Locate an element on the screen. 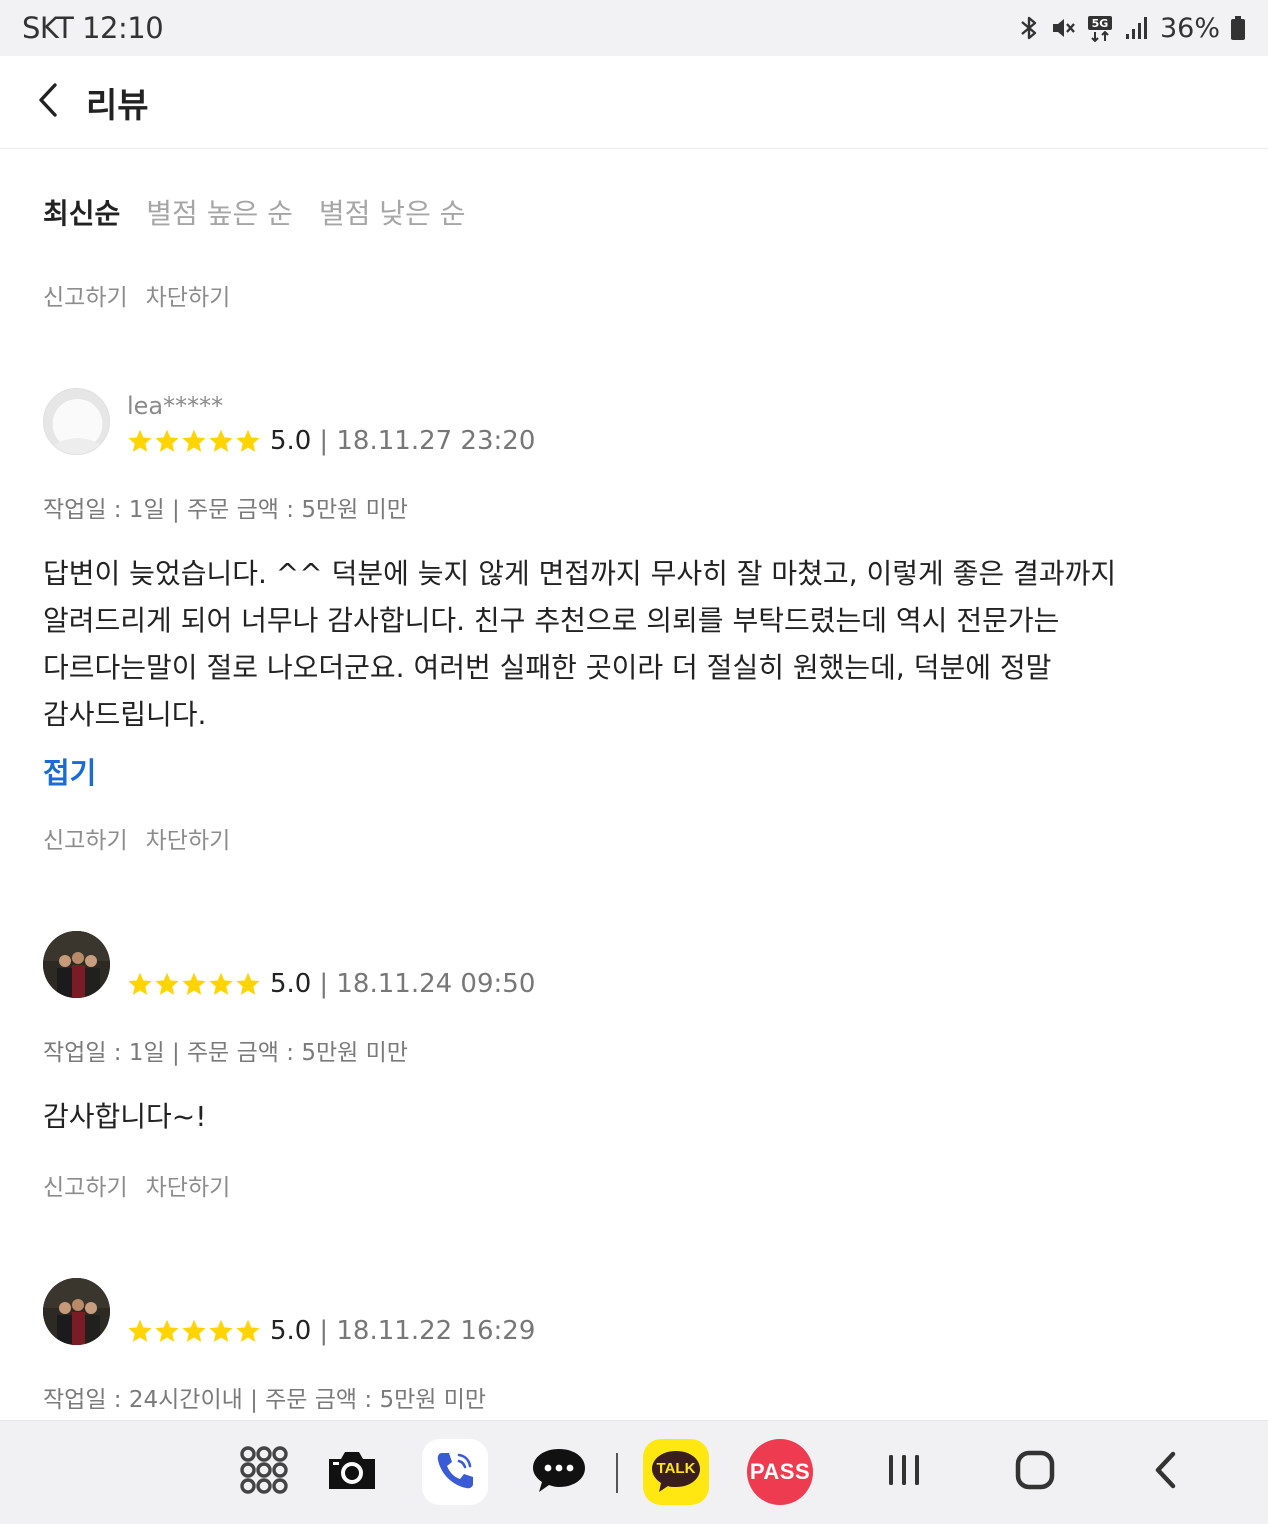 This screenshot has width=1268, height=1524. 5g-icon: 5G is located at coordinates (1100, 28).